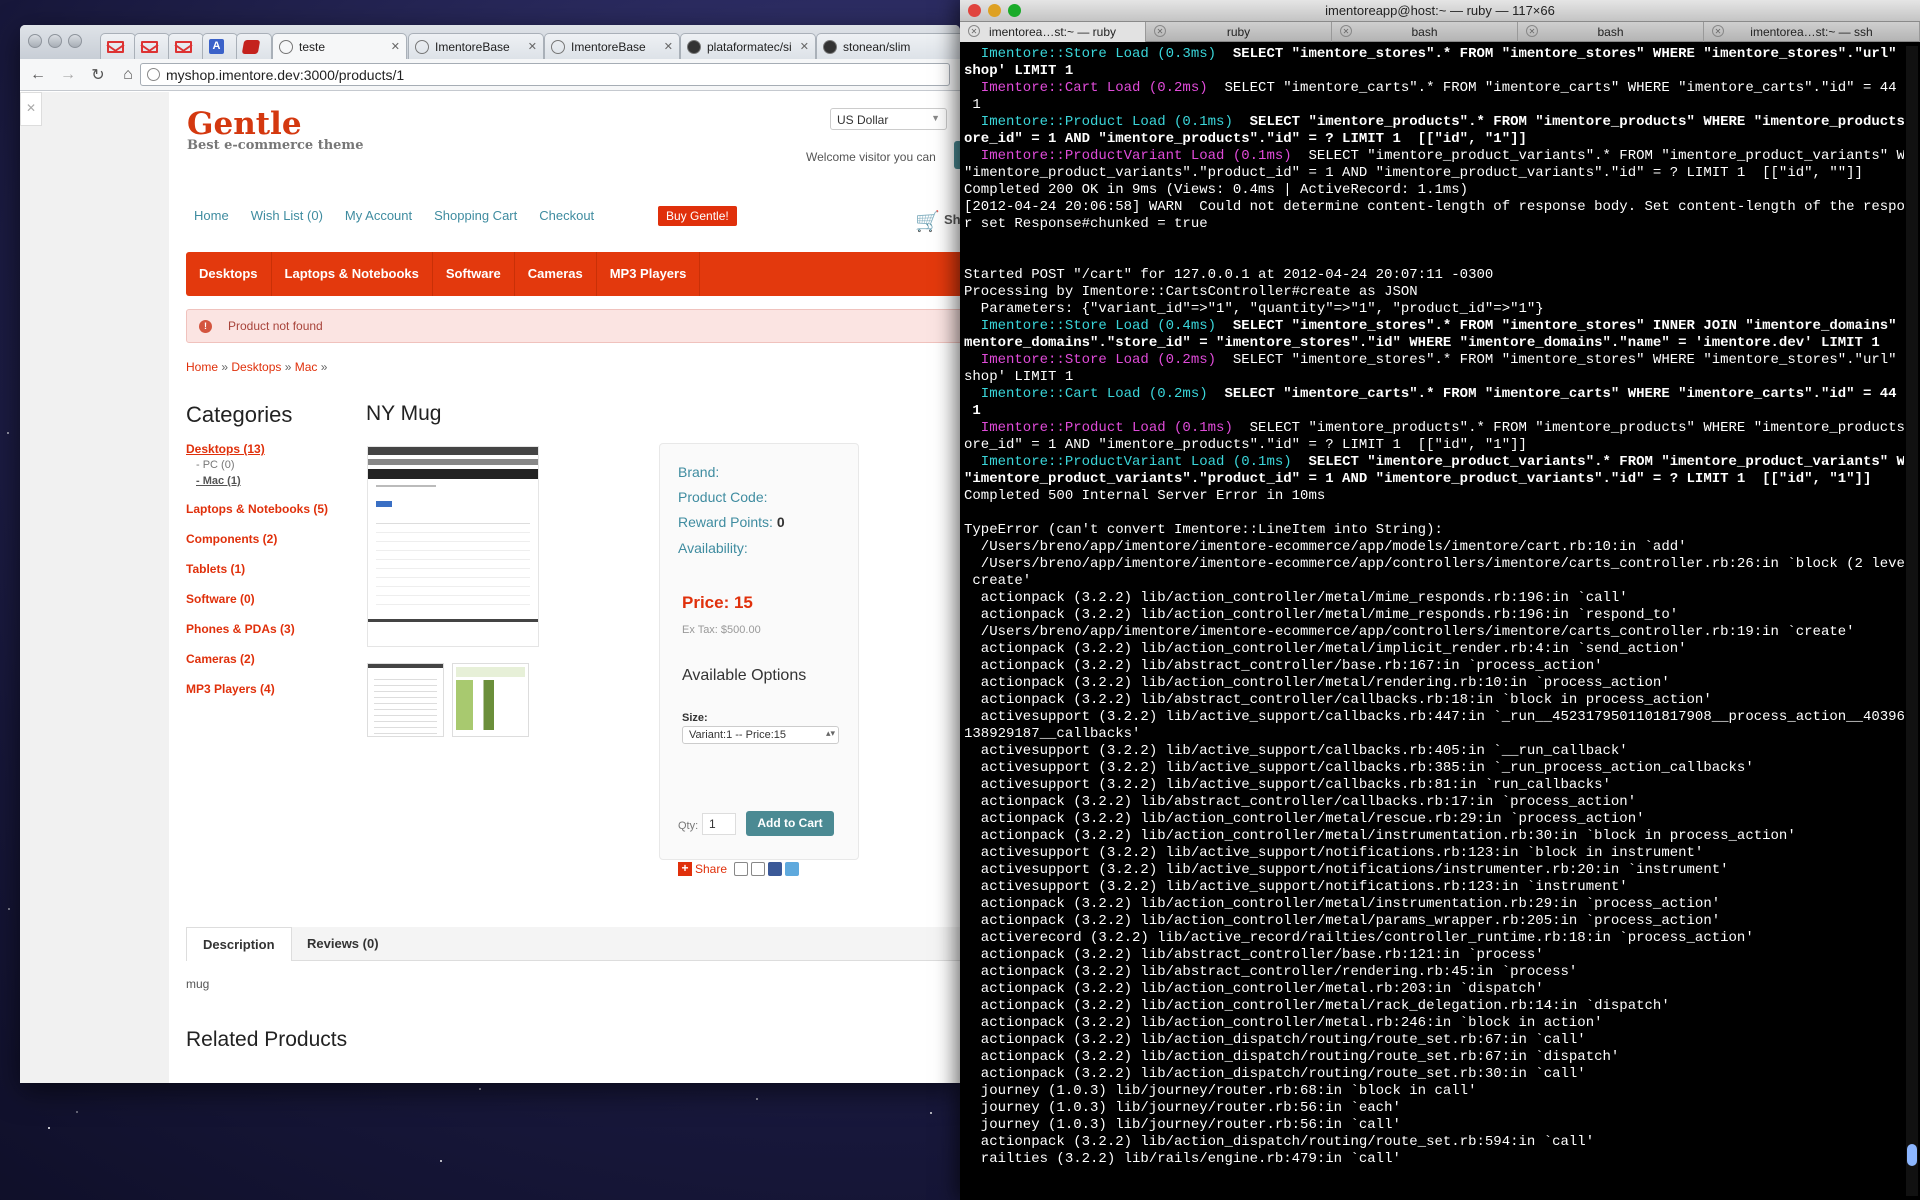  Describe the element at coordinates (1239, 32) in the screenshot. I see `terminal-tab-2: ✕ ruby` at that location.